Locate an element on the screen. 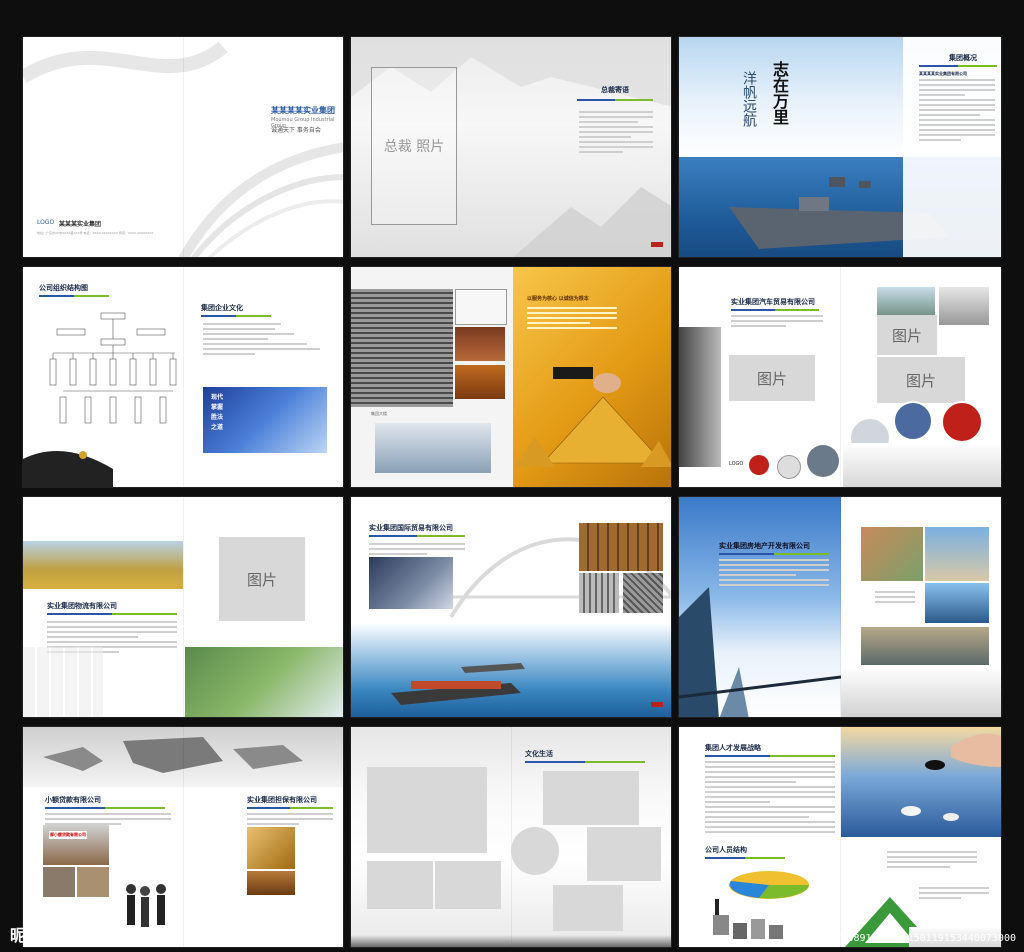  spread-talent: 集团人才发展战略 公司人员结构 is located at coordinates (840, 837).